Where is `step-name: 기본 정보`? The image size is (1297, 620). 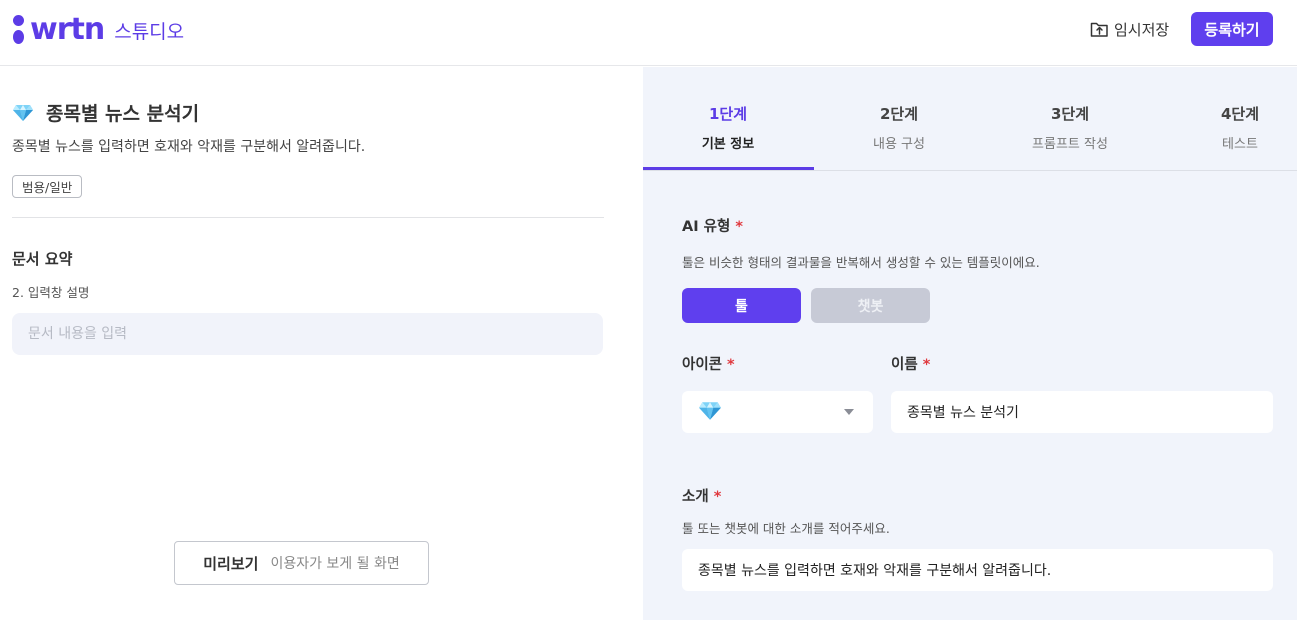
step-name: 기본 정보 is located at coordinates (728, 144).